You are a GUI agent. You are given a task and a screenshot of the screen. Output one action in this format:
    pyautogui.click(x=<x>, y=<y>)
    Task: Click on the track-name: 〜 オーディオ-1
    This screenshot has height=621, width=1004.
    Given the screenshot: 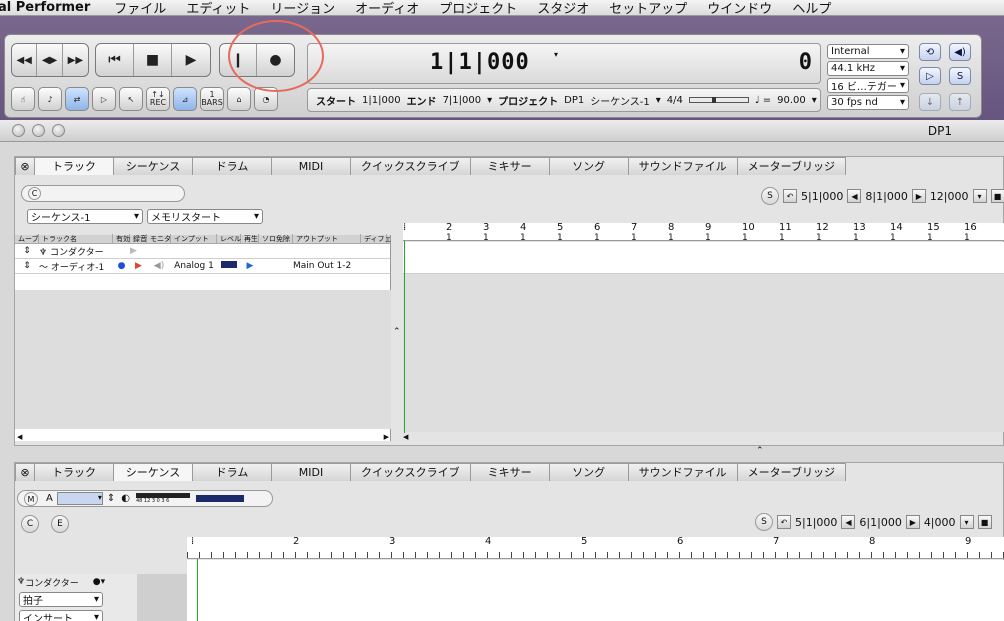 What is the action you would take?
    pyautogui.click(x=76, y=266)
    